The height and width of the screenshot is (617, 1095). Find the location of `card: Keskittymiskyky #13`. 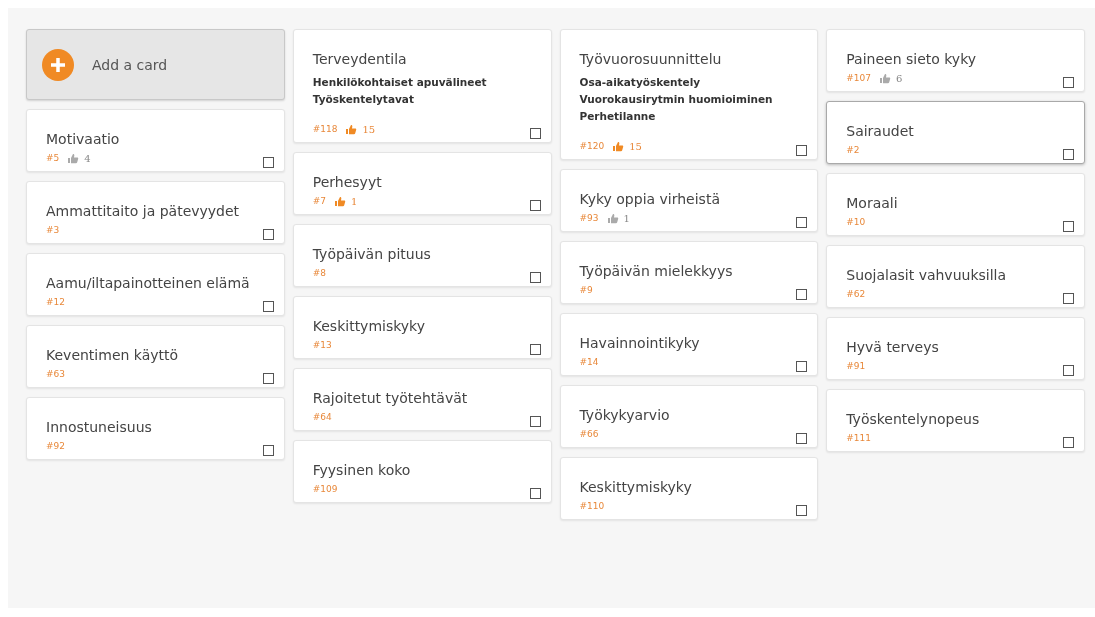

card: Keskittymiskyky #13 is located at coordinates (422, 327).